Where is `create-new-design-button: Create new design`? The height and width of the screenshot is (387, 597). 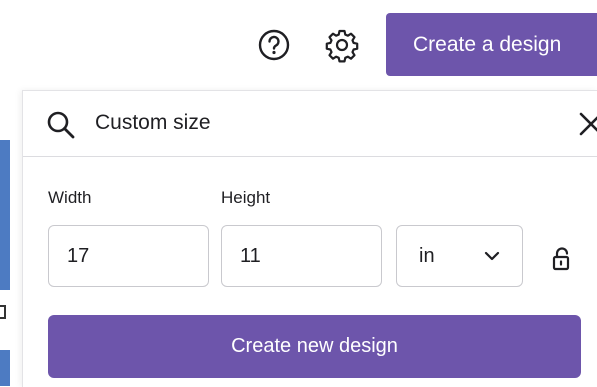
create-new-design-button: Create new design is located at coordinates (314, 346).